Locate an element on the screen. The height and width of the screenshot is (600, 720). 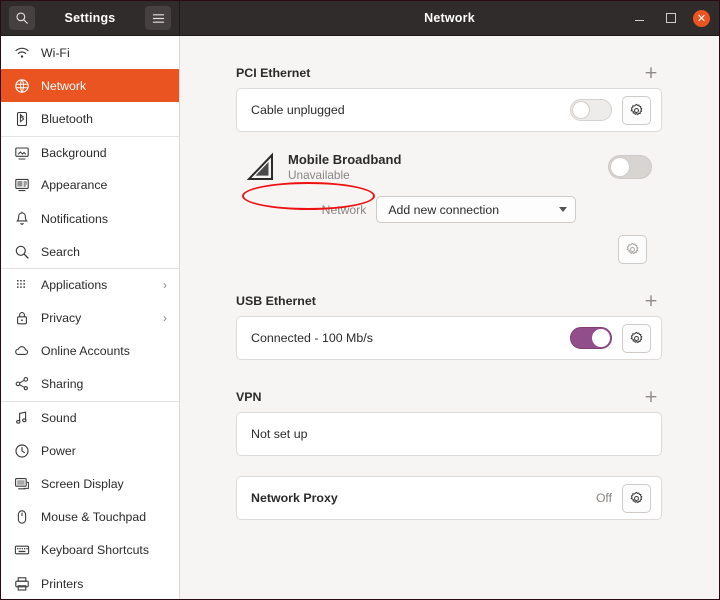
vpn-row: Not set up is located at coordinates (449, 434).